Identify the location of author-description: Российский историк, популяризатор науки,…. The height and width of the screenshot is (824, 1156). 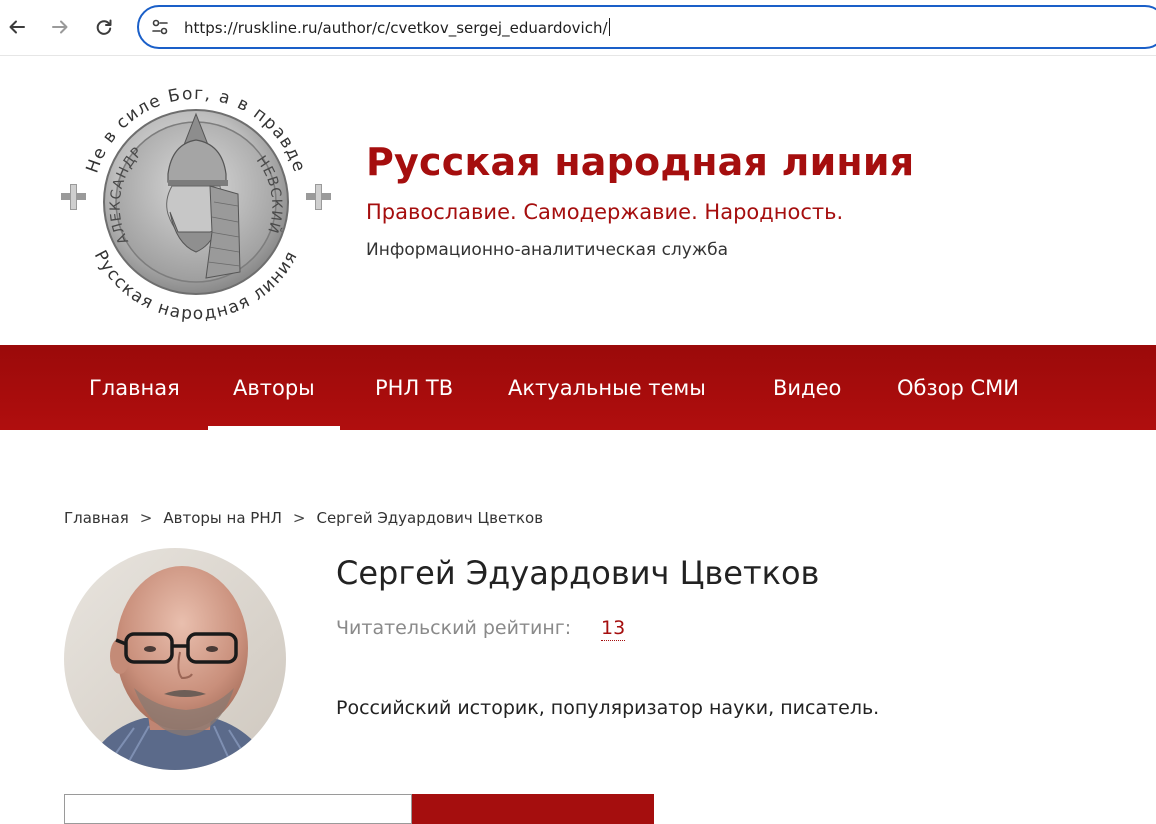
(608, 708).